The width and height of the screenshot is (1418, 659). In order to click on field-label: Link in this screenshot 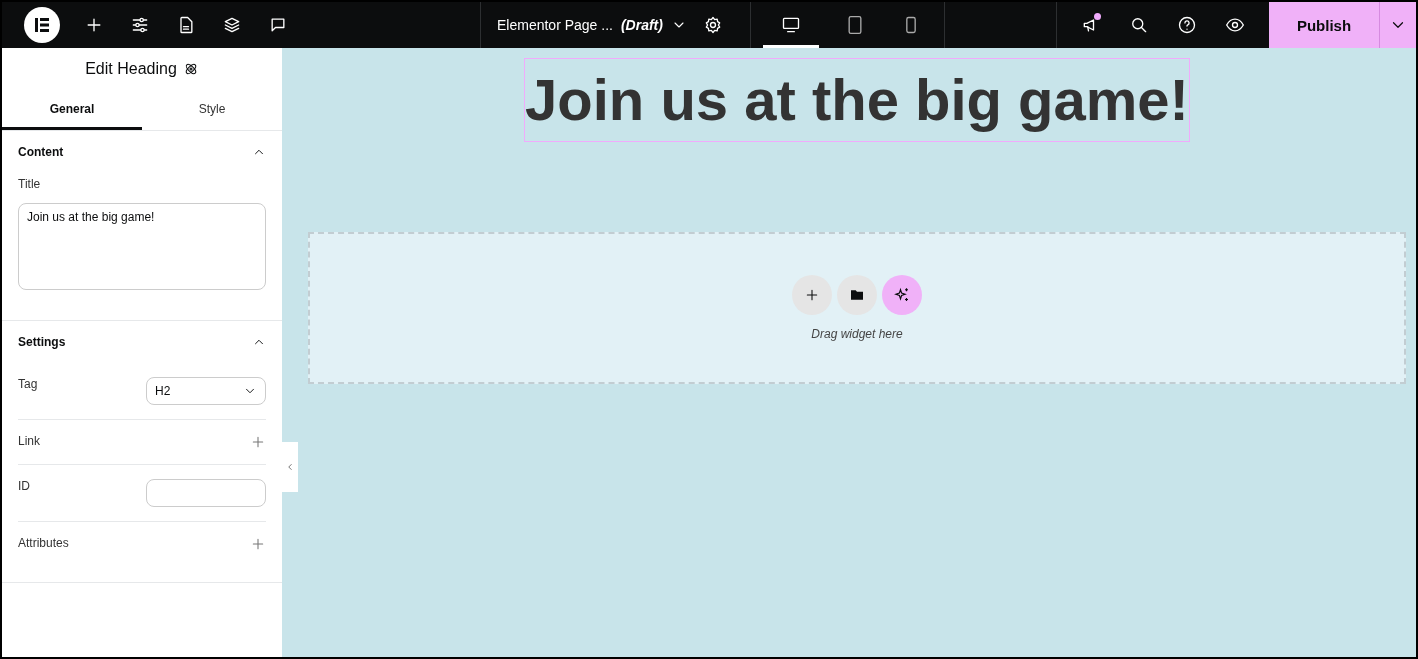, I will do `click(29, 441)`.